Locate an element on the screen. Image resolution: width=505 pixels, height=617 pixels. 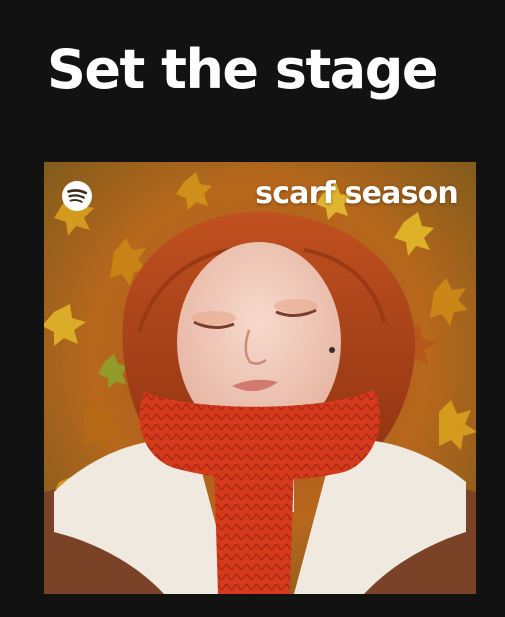
cover-title: scarf season is located at coordinates (357, 193).